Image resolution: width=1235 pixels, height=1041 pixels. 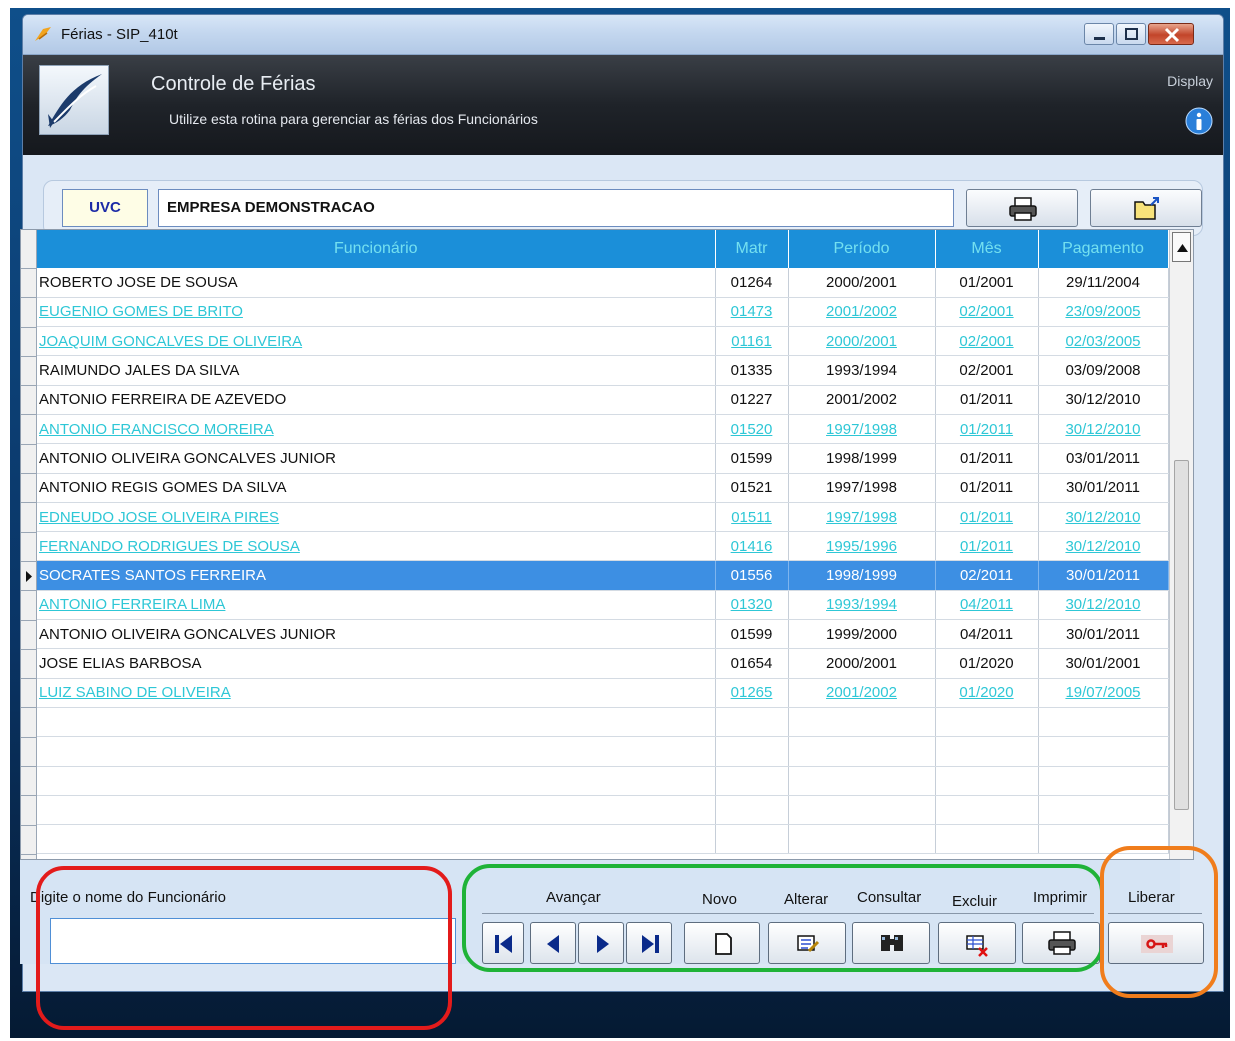 I want to click on cell-matr: 01161, so click(x=752, y=341).